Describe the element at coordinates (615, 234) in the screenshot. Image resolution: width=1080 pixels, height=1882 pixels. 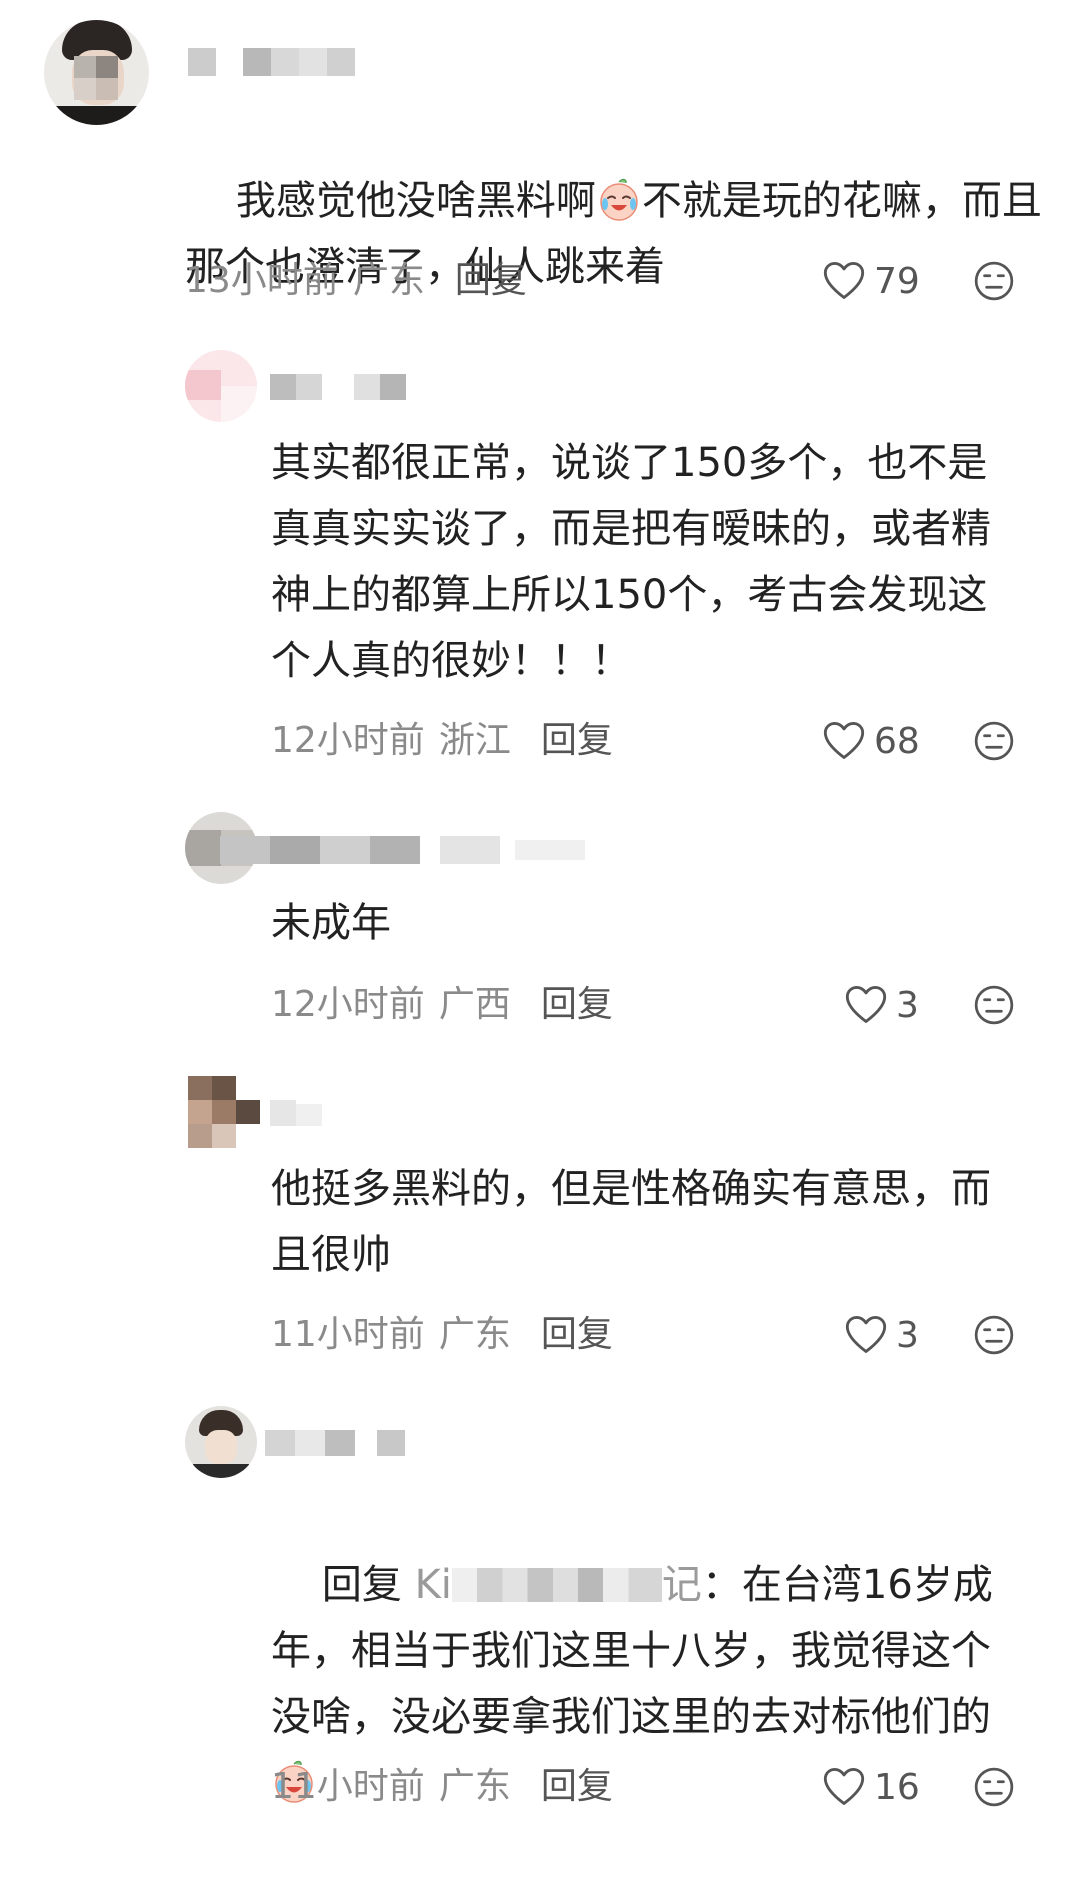
I see `comment-text: 我感觉他没啥黑料啊 不就是玩的花嘛，而且 那个也澄清了，仙人跳来着` at that location.